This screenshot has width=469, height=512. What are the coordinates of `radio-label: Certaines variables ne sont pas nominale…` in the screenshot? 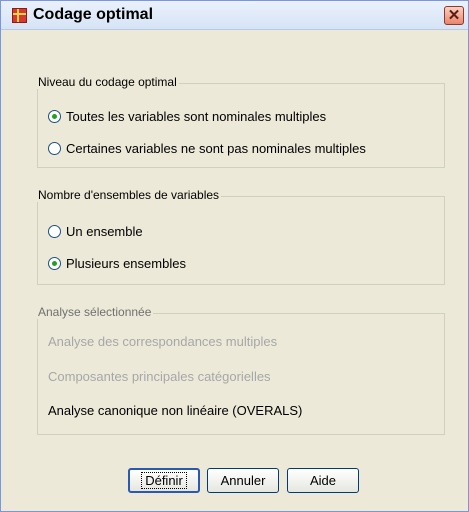 It's located at (216, 148).